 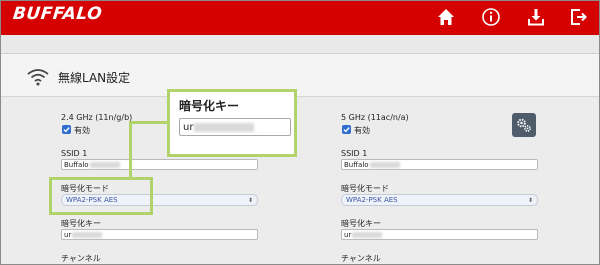 What do you see at coordinates (300, 18) in the screenshot?
I see `top-bar: BUFFALO` at bounding box center [300, 18].